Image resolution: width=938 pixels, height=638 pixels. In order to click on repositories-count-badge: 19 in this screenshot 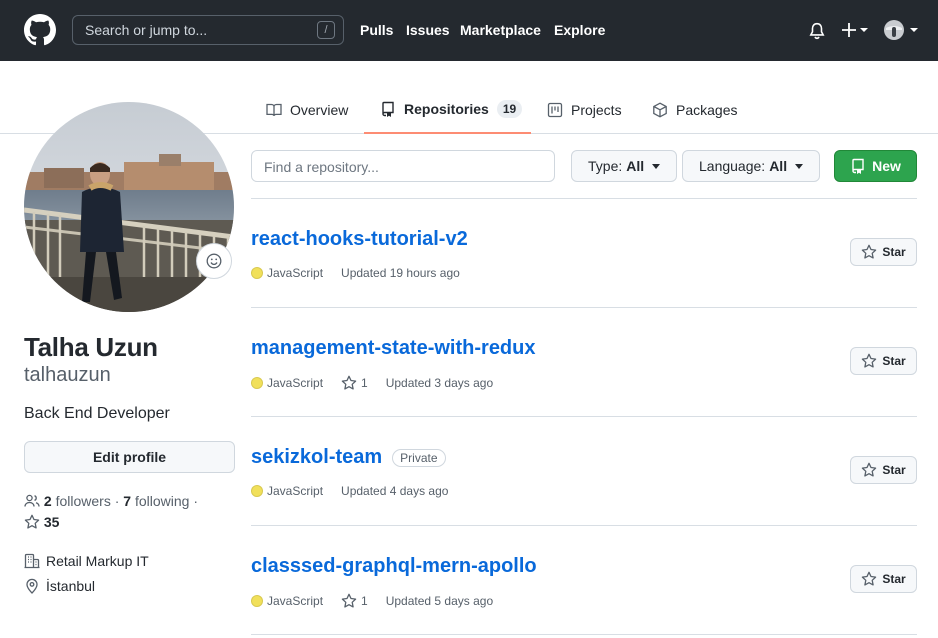, I will do `click(509, 109)`.